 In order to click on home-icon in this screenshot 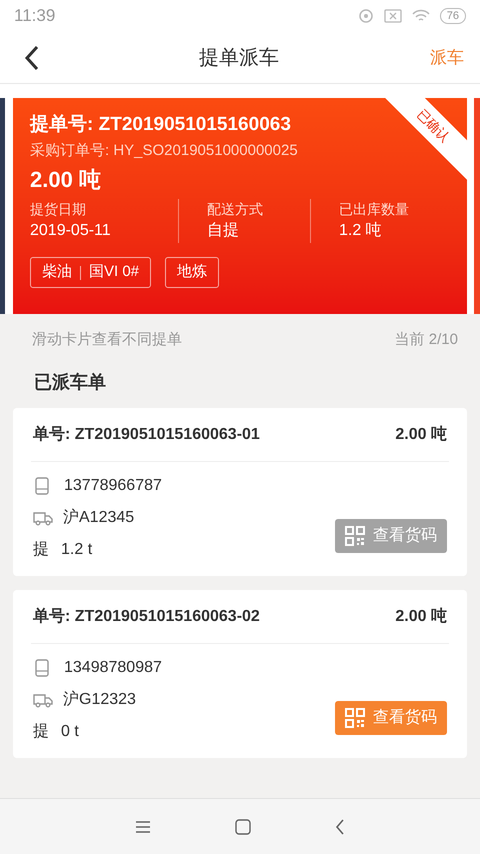, I will do `click(243, 826)`.